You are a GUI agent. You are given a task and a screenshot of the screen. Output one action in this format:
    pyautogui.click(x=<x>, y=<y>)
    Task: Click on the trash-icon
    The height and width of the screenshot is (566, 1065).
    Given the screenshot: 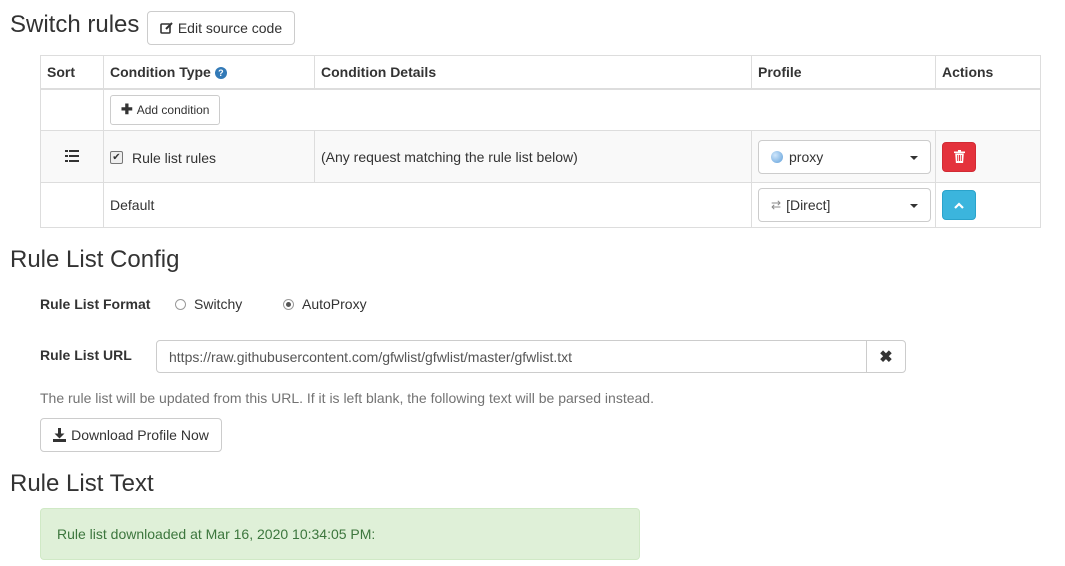 What is the action you would take?
    pyautogui.click(x=959, y=156)
    